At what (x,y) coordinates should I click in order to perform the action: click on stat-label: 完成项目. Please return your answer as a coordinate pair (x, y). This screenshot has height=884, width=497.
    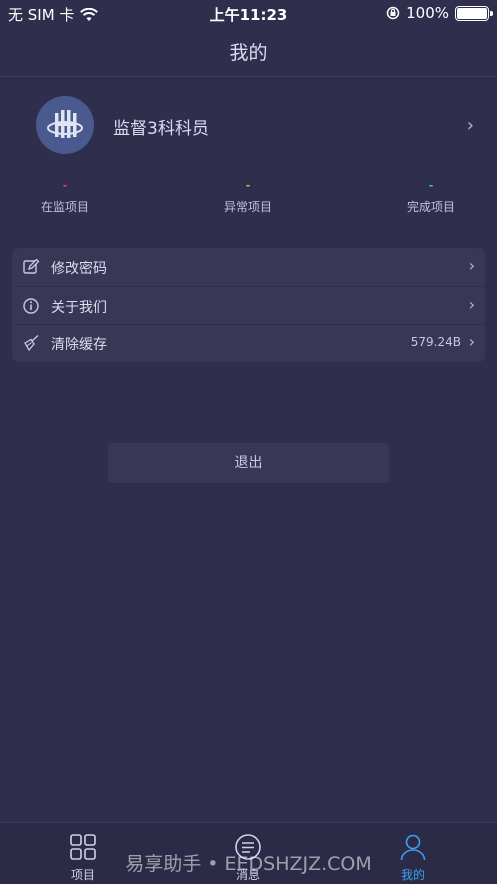
    Looking at the image, I should click on (430, 207).